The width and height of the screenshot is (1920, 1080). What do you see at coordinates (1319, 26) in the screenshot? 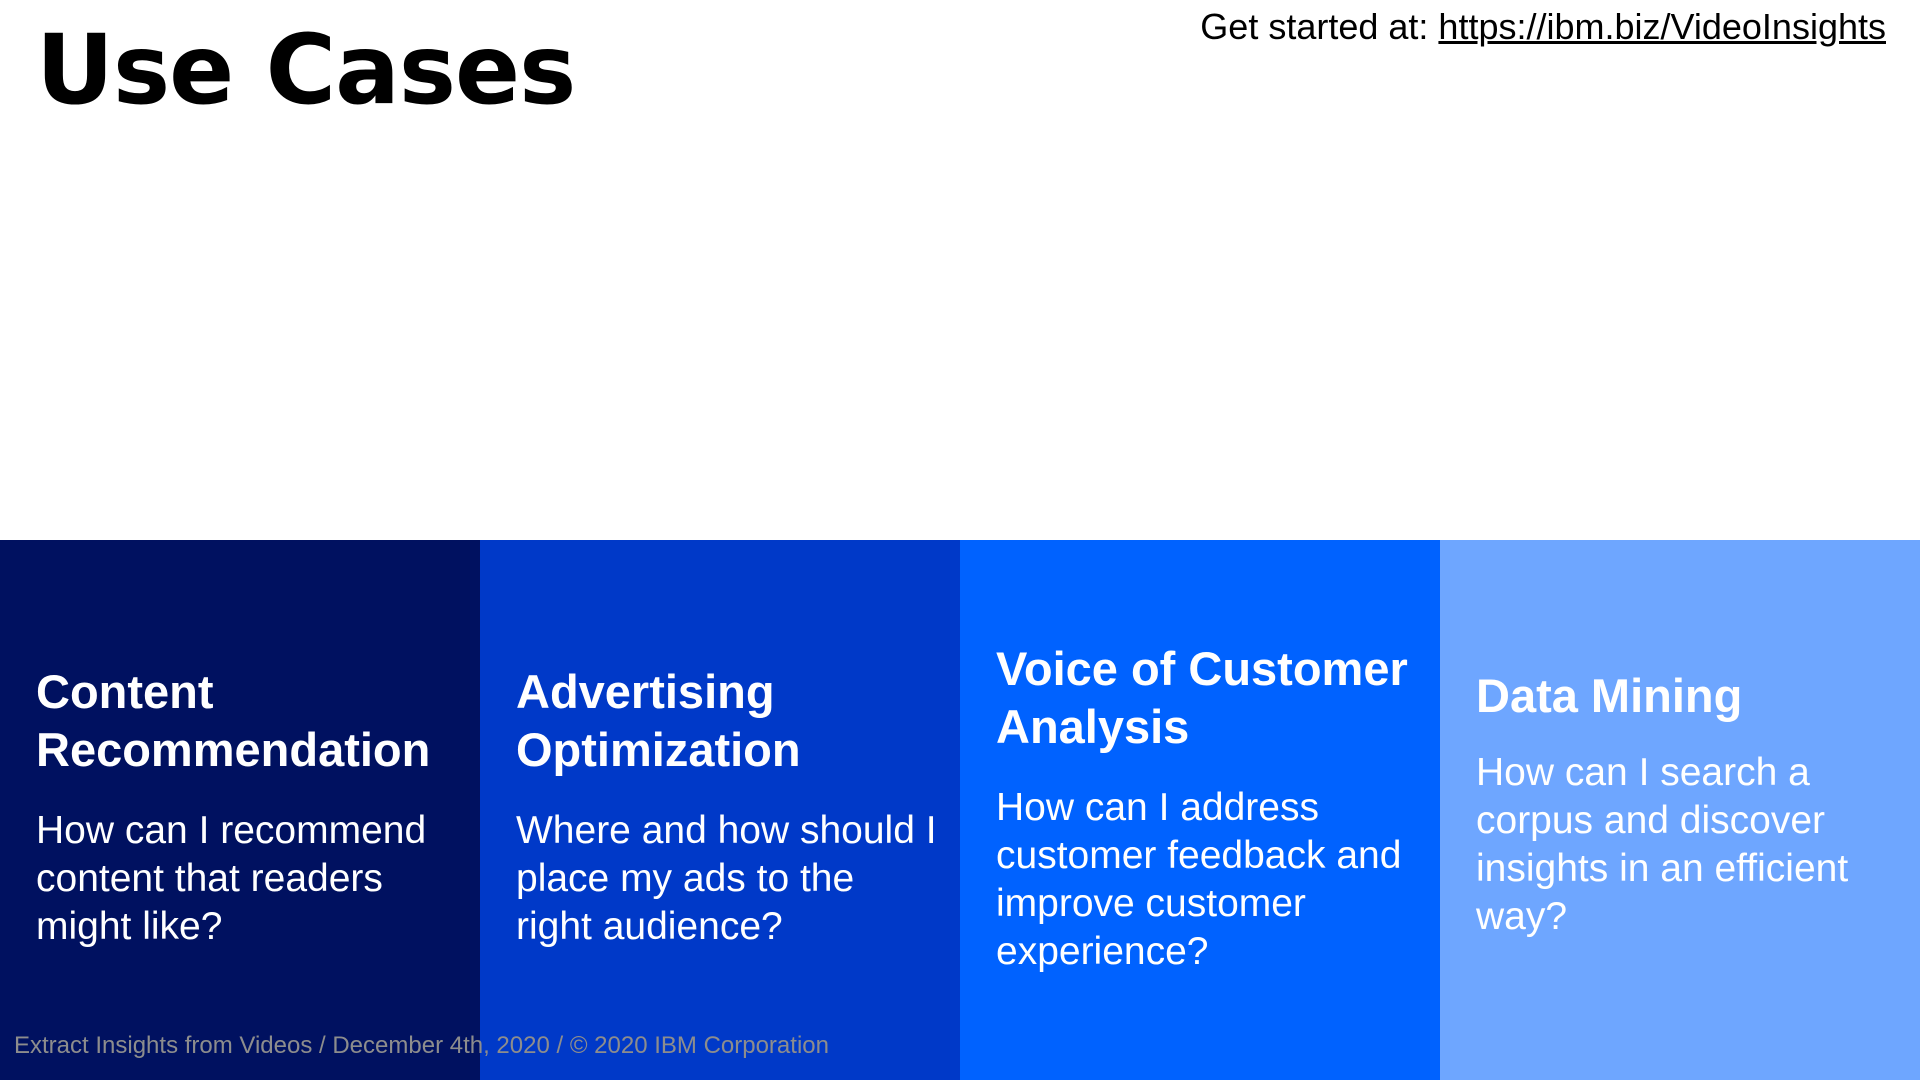
I see `get-started-label: Get started at:` at bounding box center [1319, 26].